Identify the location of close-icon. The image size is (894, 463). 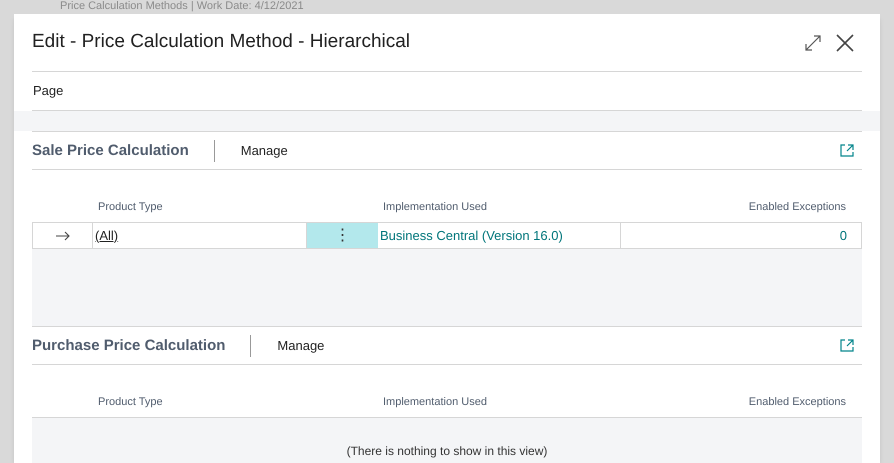
(845, 43).